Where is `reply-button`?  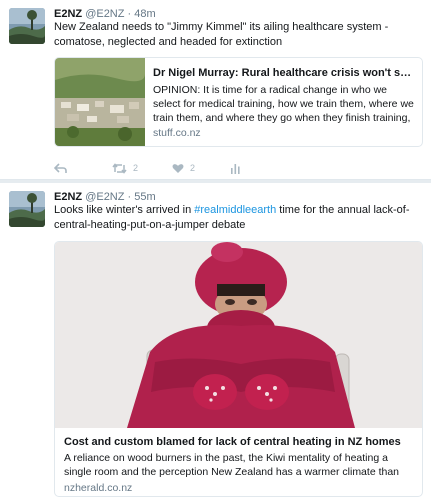
reply-button is located at coordinates (60, 168).